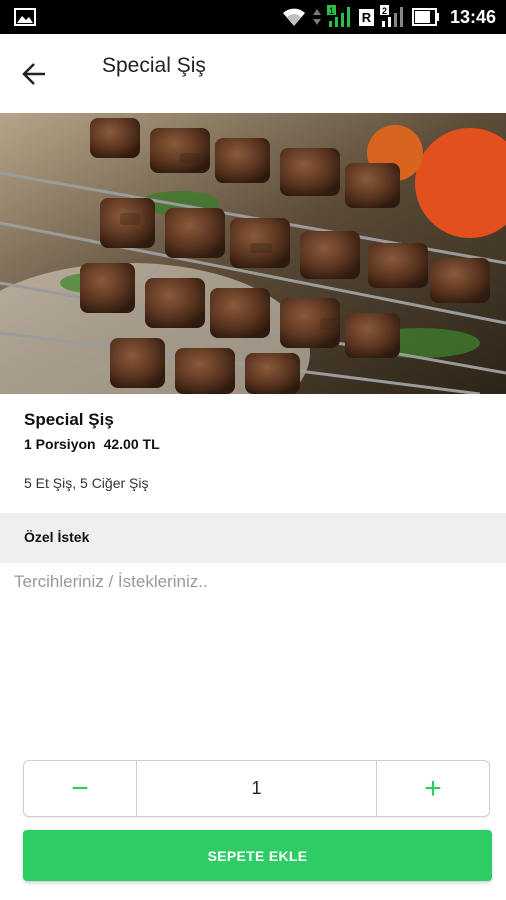 This screenshot has height=900, width=506. Describe the element at coordinates (338, 16) in the screenshot. I see `signal-icon: 1` at that location.